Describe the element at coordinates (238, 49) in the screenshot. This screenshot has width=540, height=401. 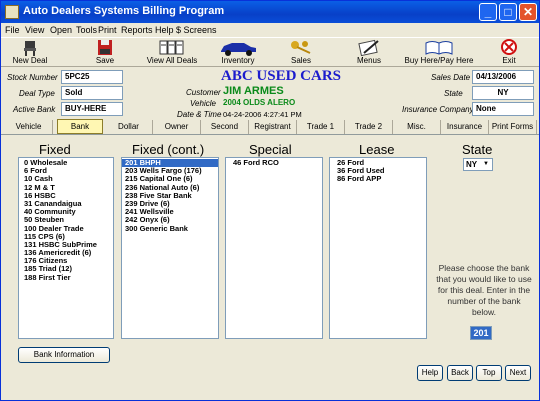
I see `car-icon` at that location.